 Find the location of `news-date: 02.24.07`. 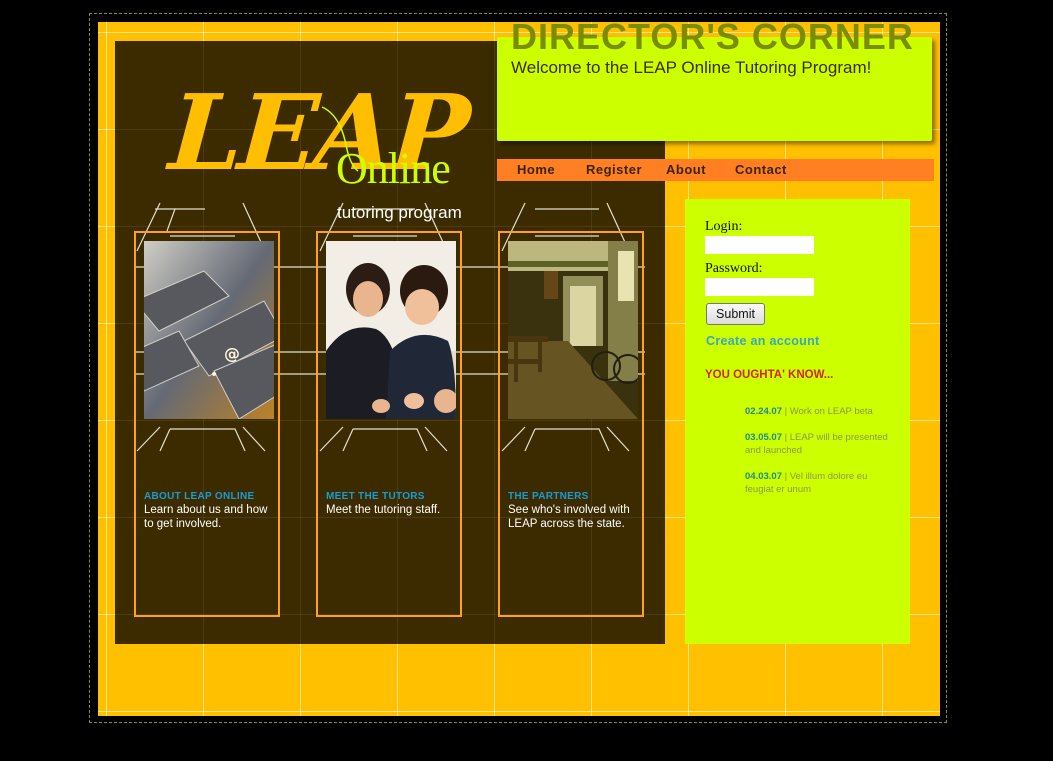

news-date: 02.24.07 is located at coordinates (763, 411).